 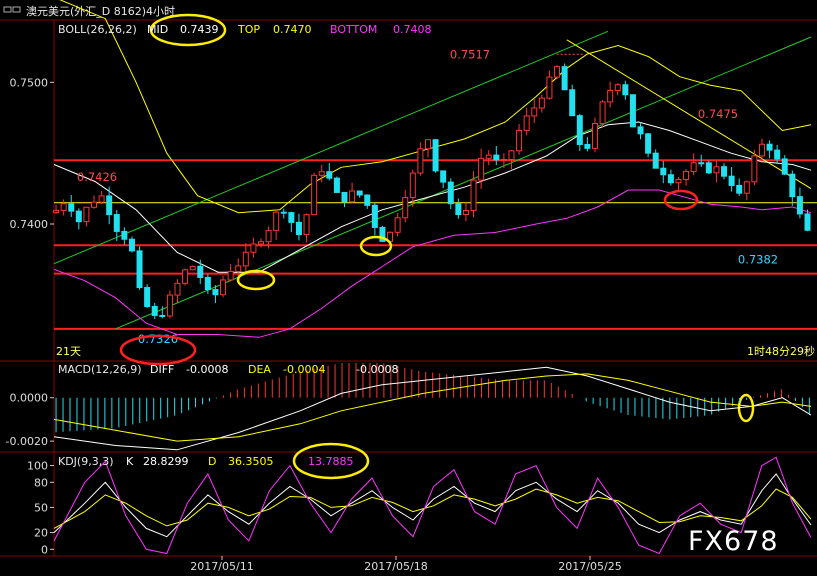 I want to click on date-label: 2017/05/11, so click(x=221, y=566).